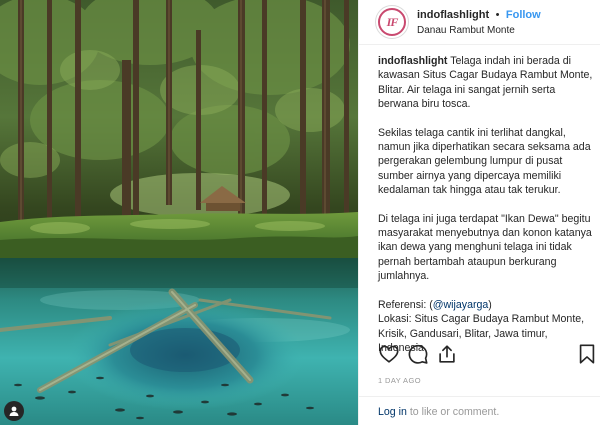  I want to click on avatar-logo: IF, so click(392, 22).